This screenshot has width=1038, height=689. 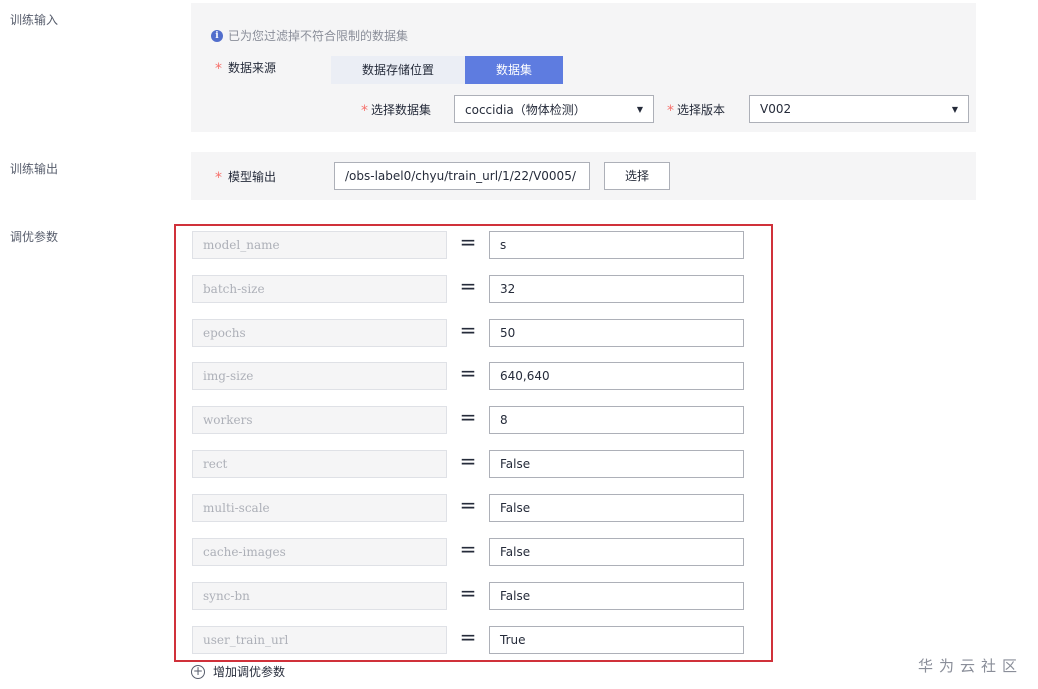 What do you see at coordinates (616, 420) in the screenshot?
I see `param-value-input: 8` at bounding box center [616, 420].